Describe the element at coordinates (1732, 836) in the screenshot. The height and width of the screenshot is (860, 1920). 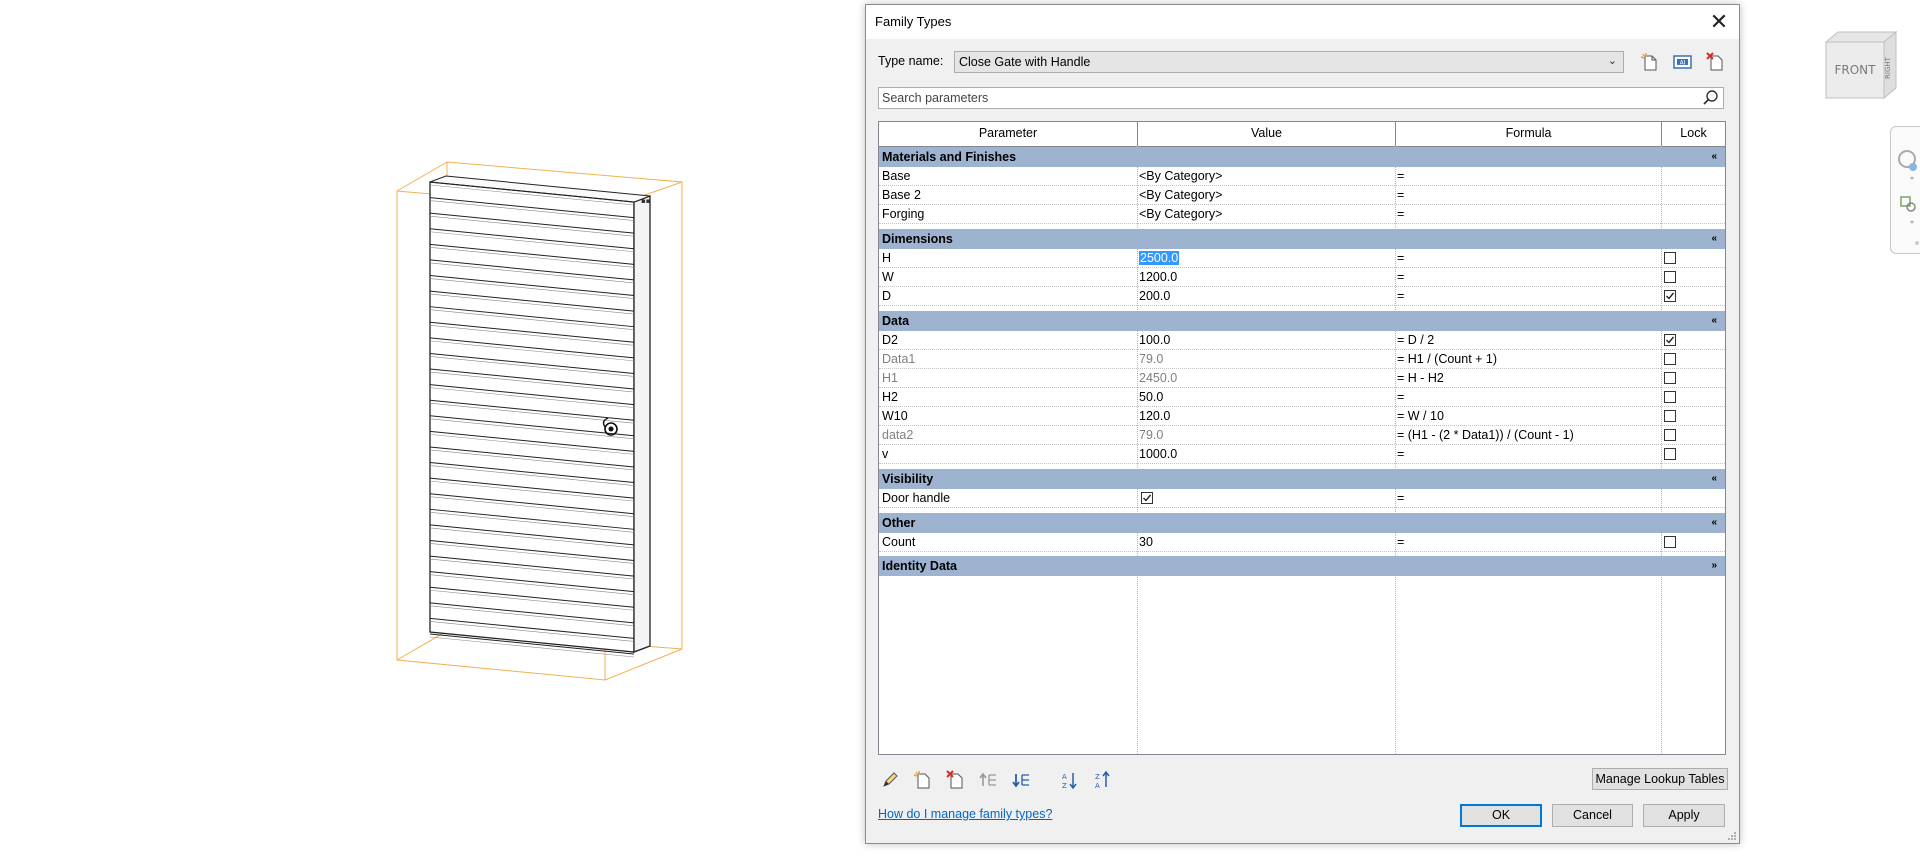
I see `resize-grip-icon` at that location.